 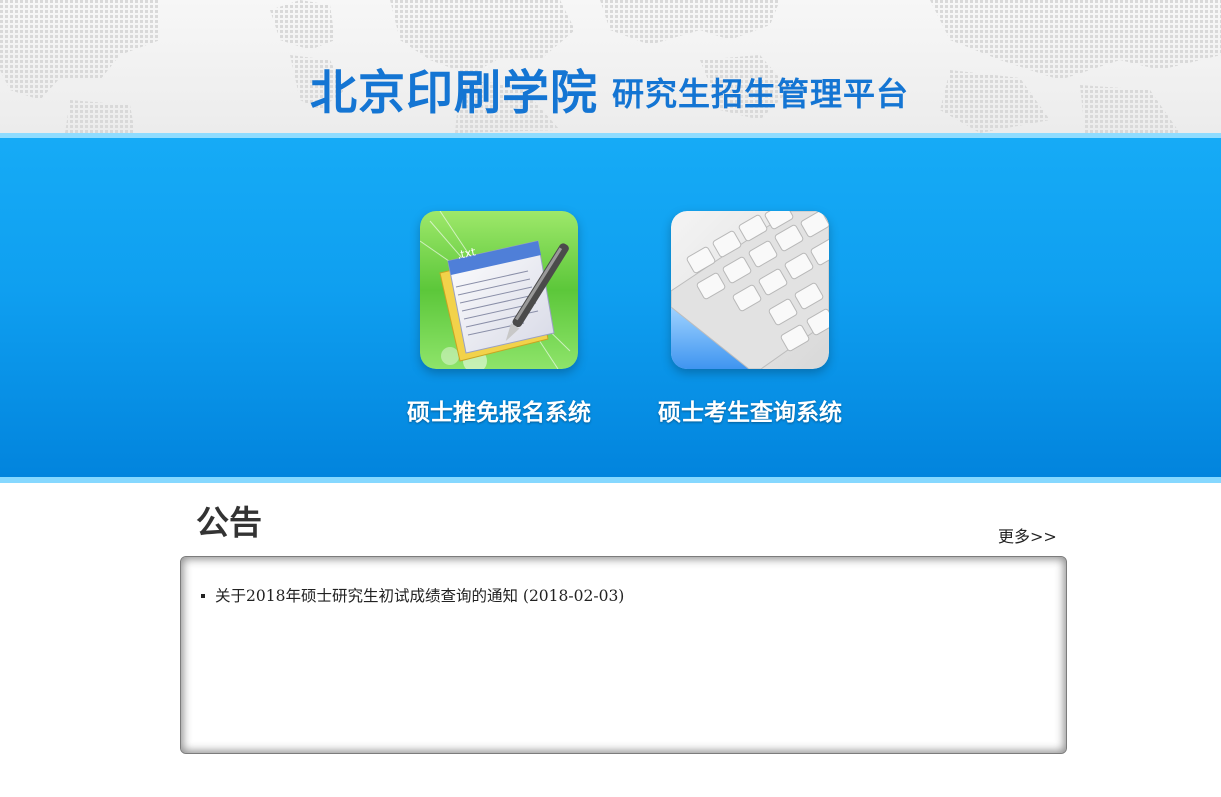 I want to click on tile-candidate-query: 硕士考生查询系统, so click(x=750, y=318).